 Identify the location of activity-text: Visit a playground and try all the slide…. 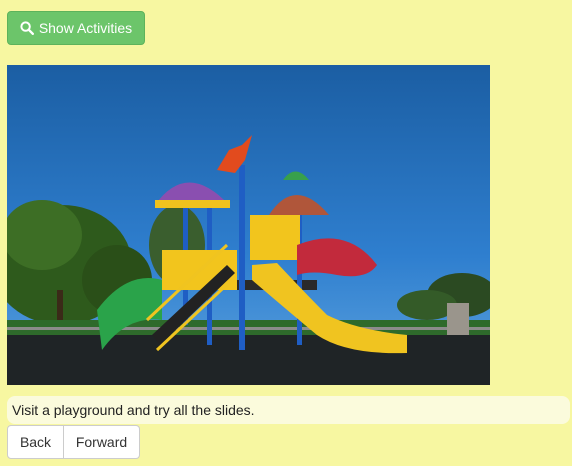
(288, 410).